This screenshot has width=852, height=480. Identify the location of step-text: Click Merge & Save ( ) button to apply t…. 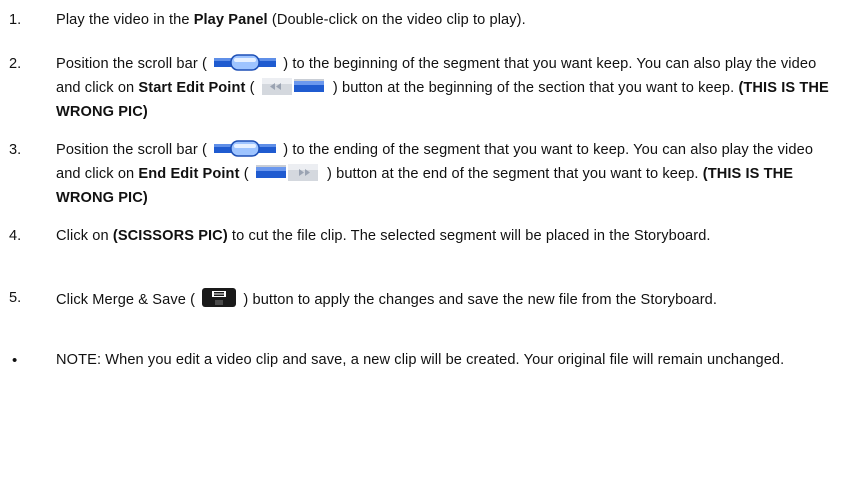
(446, 301).